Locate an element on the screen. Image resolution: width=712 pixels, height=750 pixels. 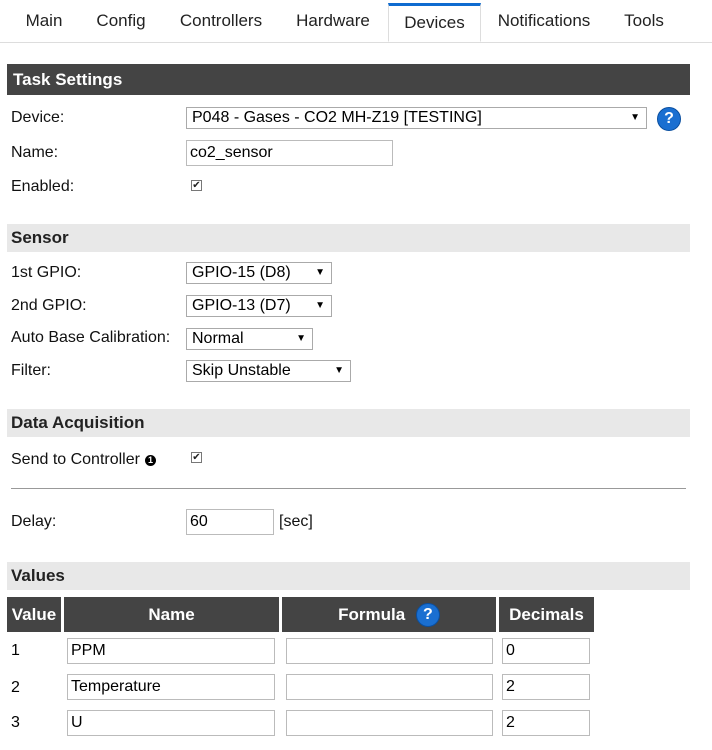
gpio1-select: GPIO-15 (D8) ▼ is located at coordinates (259, 273).